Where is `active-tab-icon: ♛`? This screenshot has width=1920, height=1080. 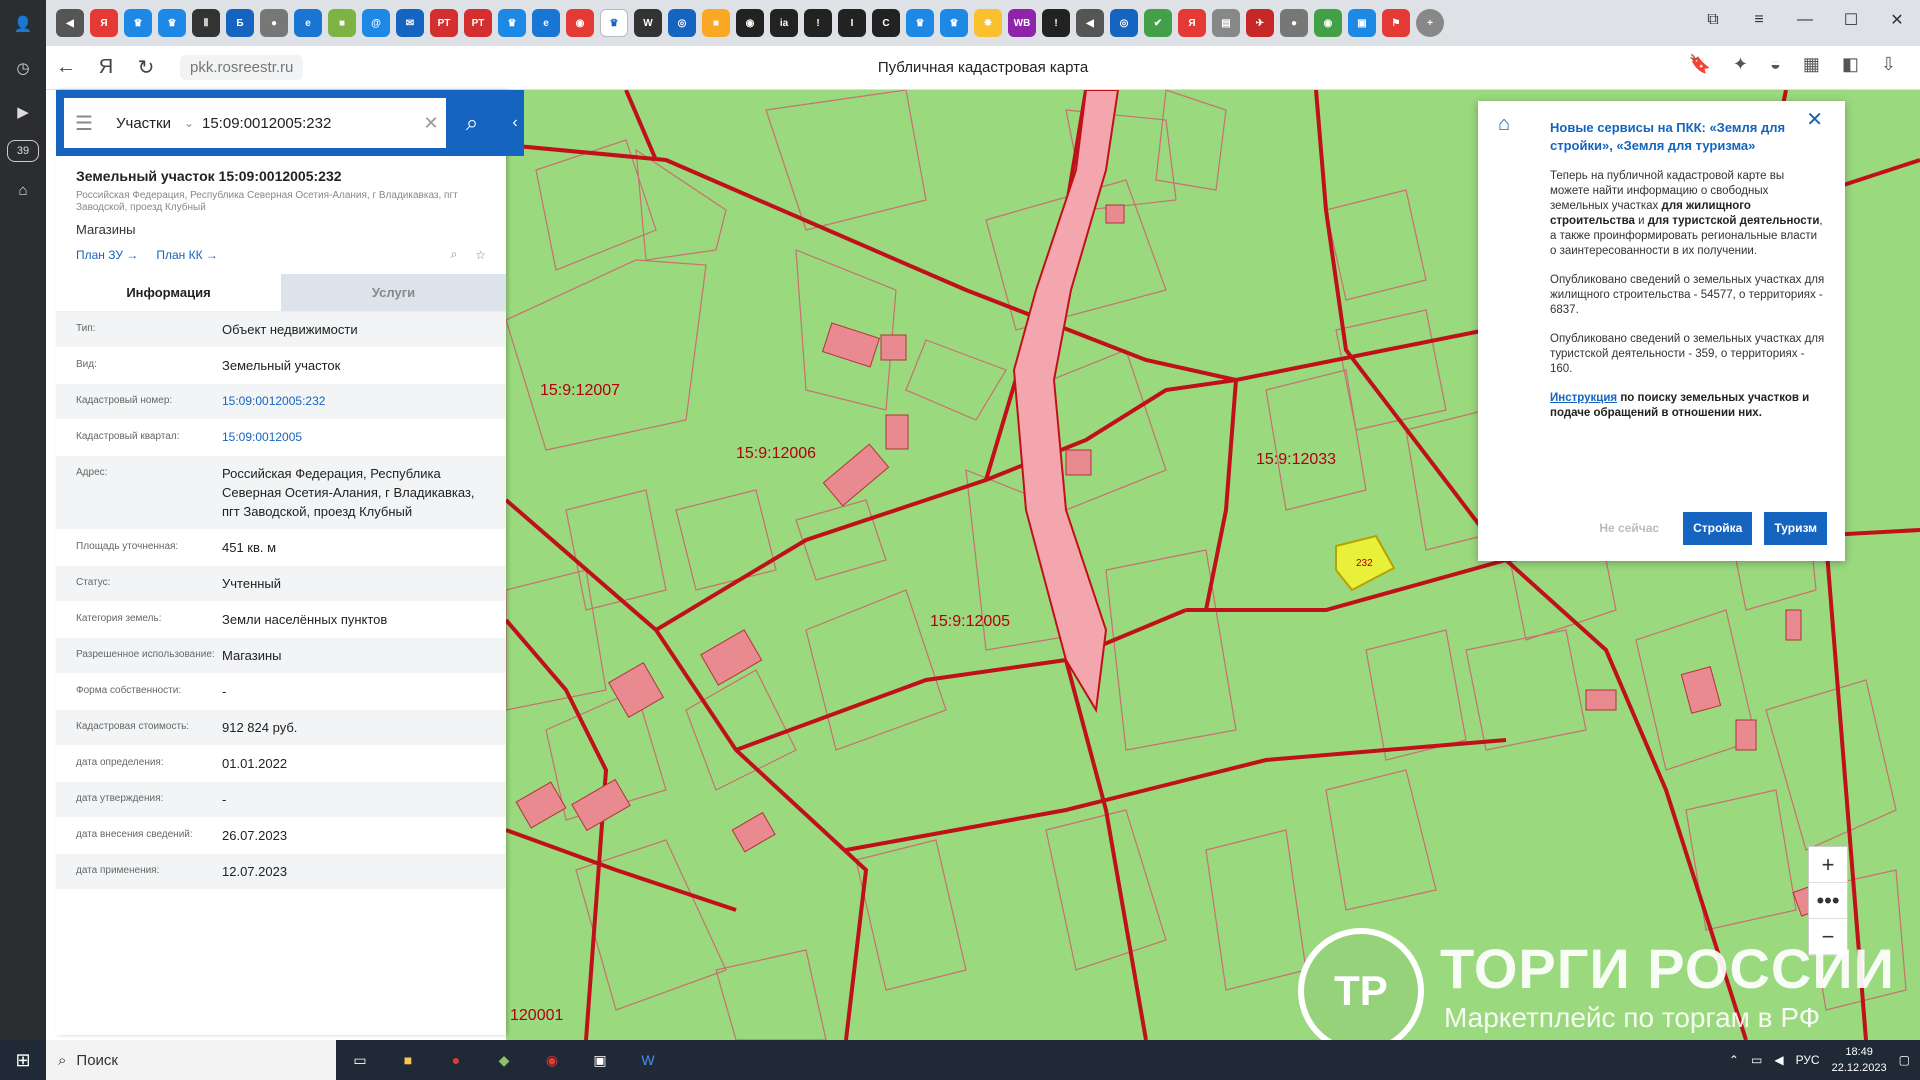 active-tab-icon: ♛ is located at coordinates (614, 23).